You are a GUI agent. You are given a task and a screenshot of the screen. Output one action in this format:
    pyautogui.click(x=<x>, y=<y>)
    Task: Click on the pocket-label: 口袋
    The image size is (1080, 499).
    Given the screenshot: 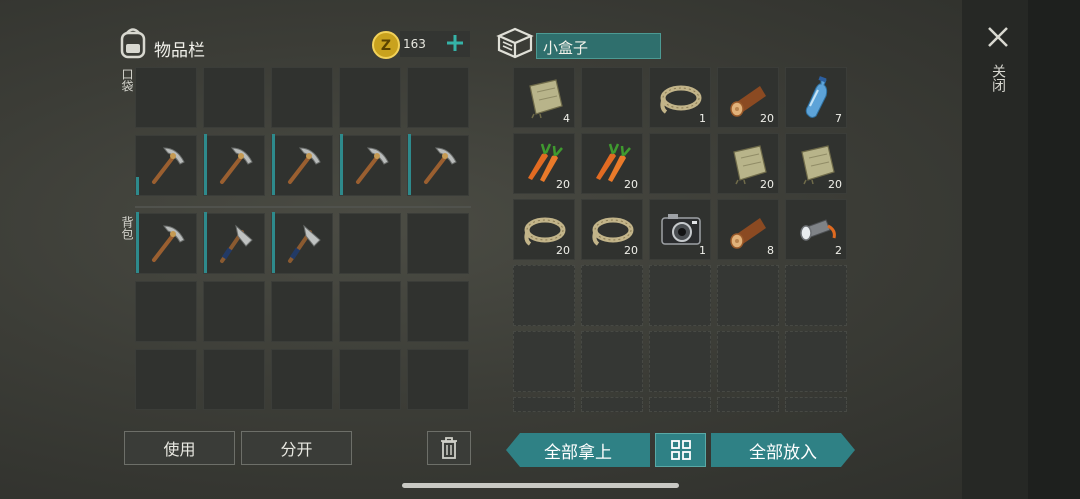 What is the action you would take?
    pyautogui.click(x=127, y=80)
    